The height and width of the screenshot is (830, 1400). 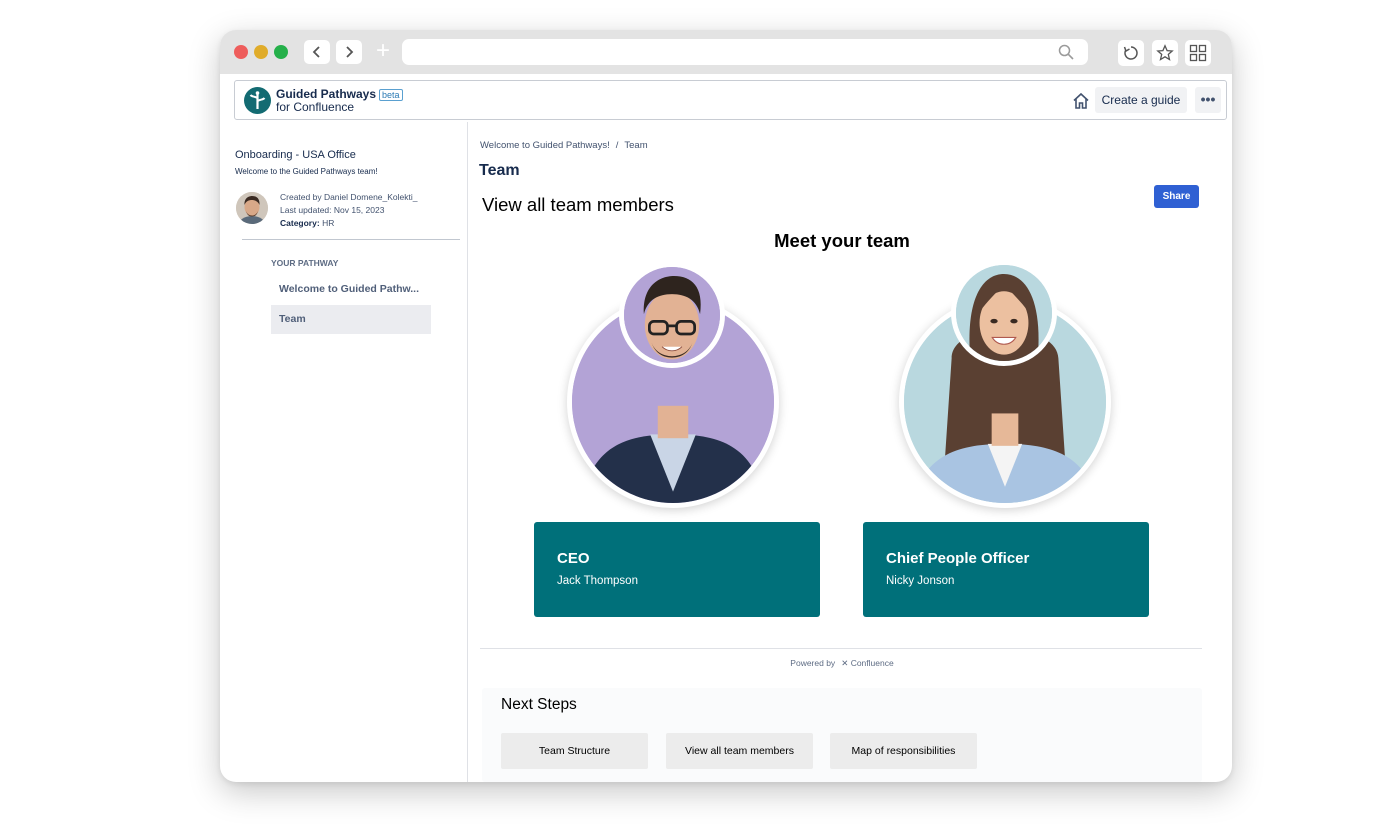 What do you see at coordinates (391, 95) in the screenshot?
I see `beta-badge: beta` at bounding box center [391, 95].